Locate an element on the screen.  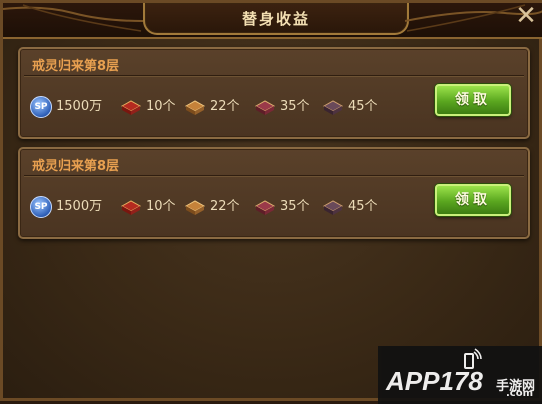
site-watermark: APP178 手游网 .com is located at coordinates (460, 375).